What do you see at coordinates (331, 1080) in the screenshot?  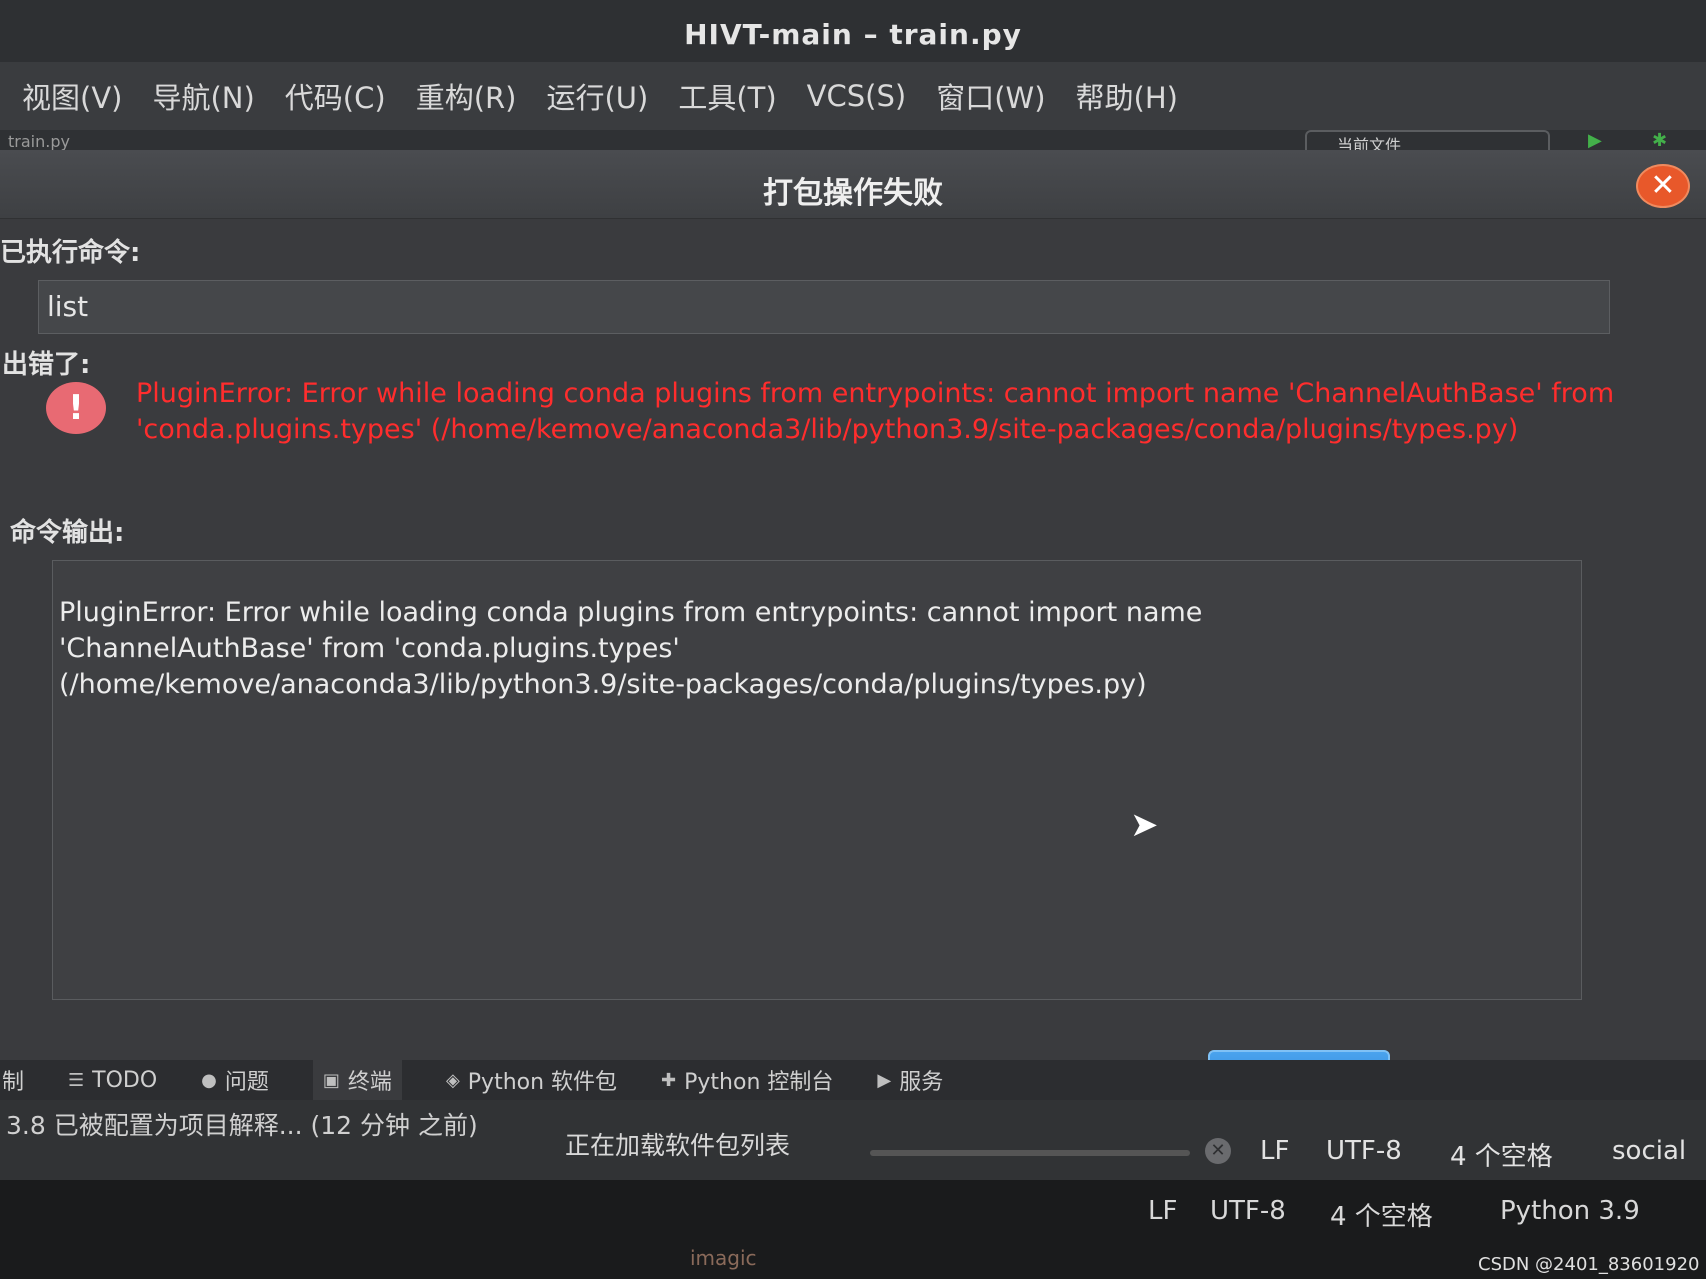 I see `terminal-icon: ▣` at bounding box center [331, 1080].